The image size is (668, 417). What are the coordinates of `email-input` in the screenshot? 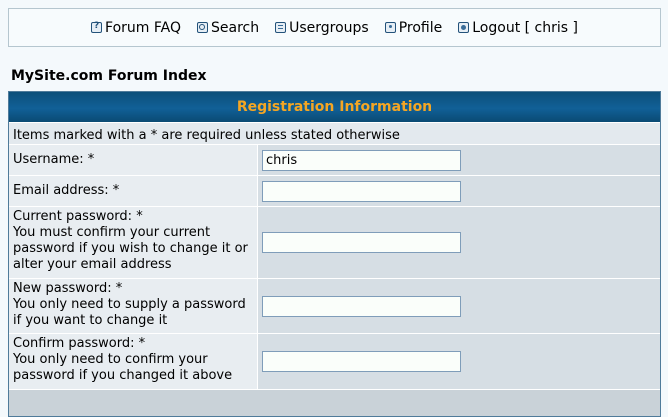 It's located at (361, 191).